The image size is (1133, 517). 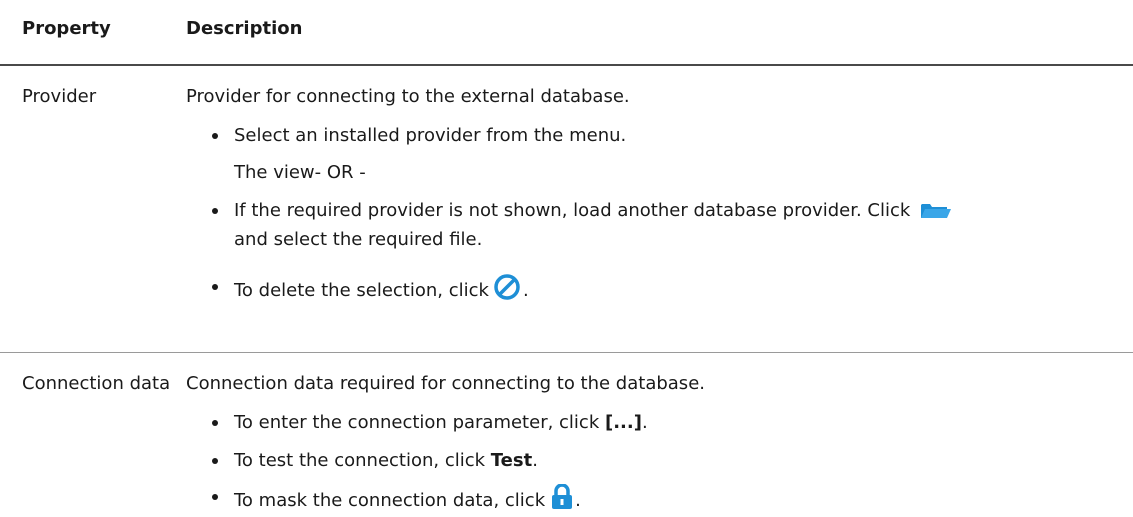 I want to click on list-item-text-cont: and select the required file., so click(x=358, y=239).